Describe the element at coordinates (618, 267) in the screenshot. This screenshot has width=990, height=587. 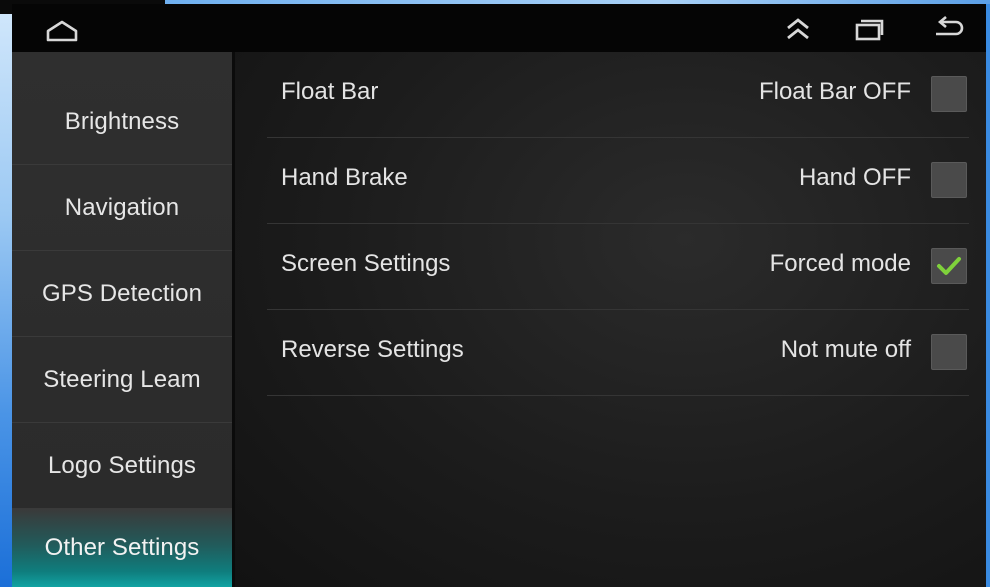
I see `setting-row-screen-settings: Screen Settings Forced mode` at that location.